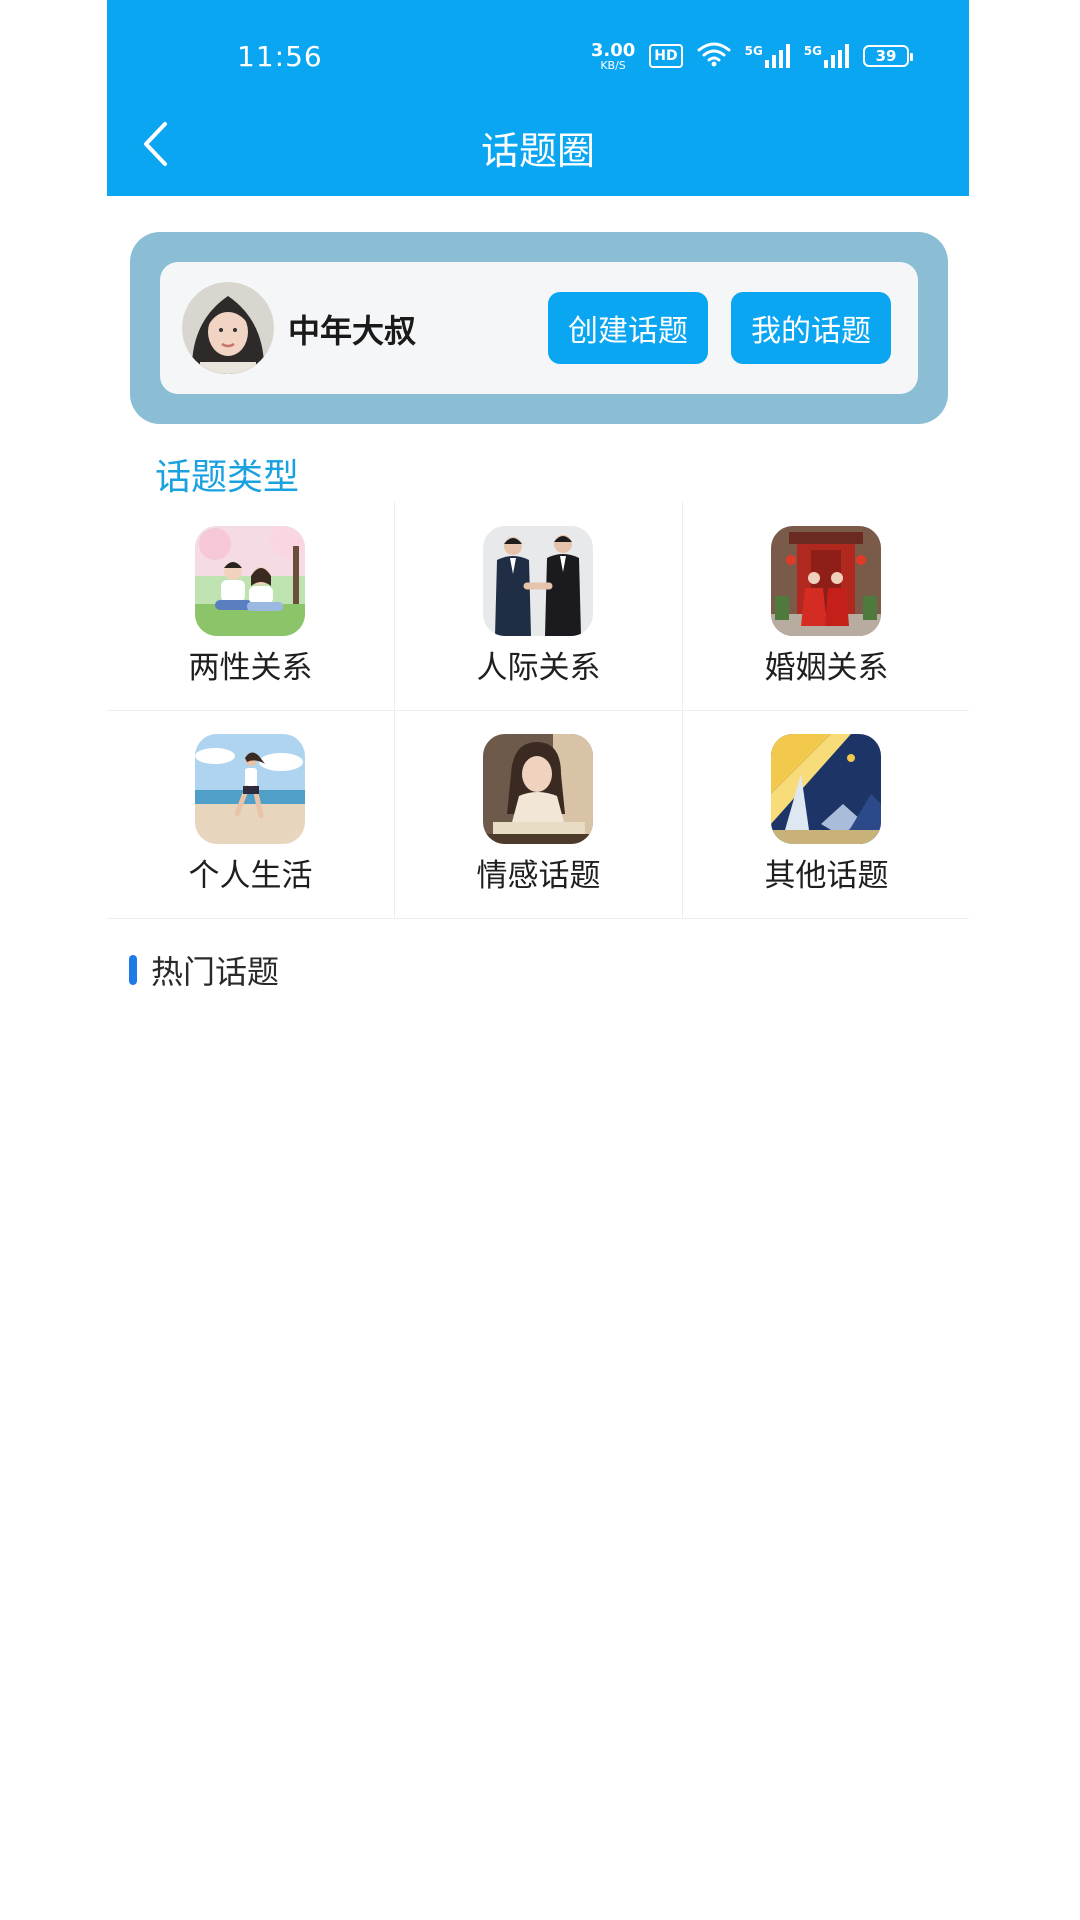  What do you see at coordinates (812, 51) in the screenshot?
I see `sim2-label: 5G` at bounding box center [812, 51].